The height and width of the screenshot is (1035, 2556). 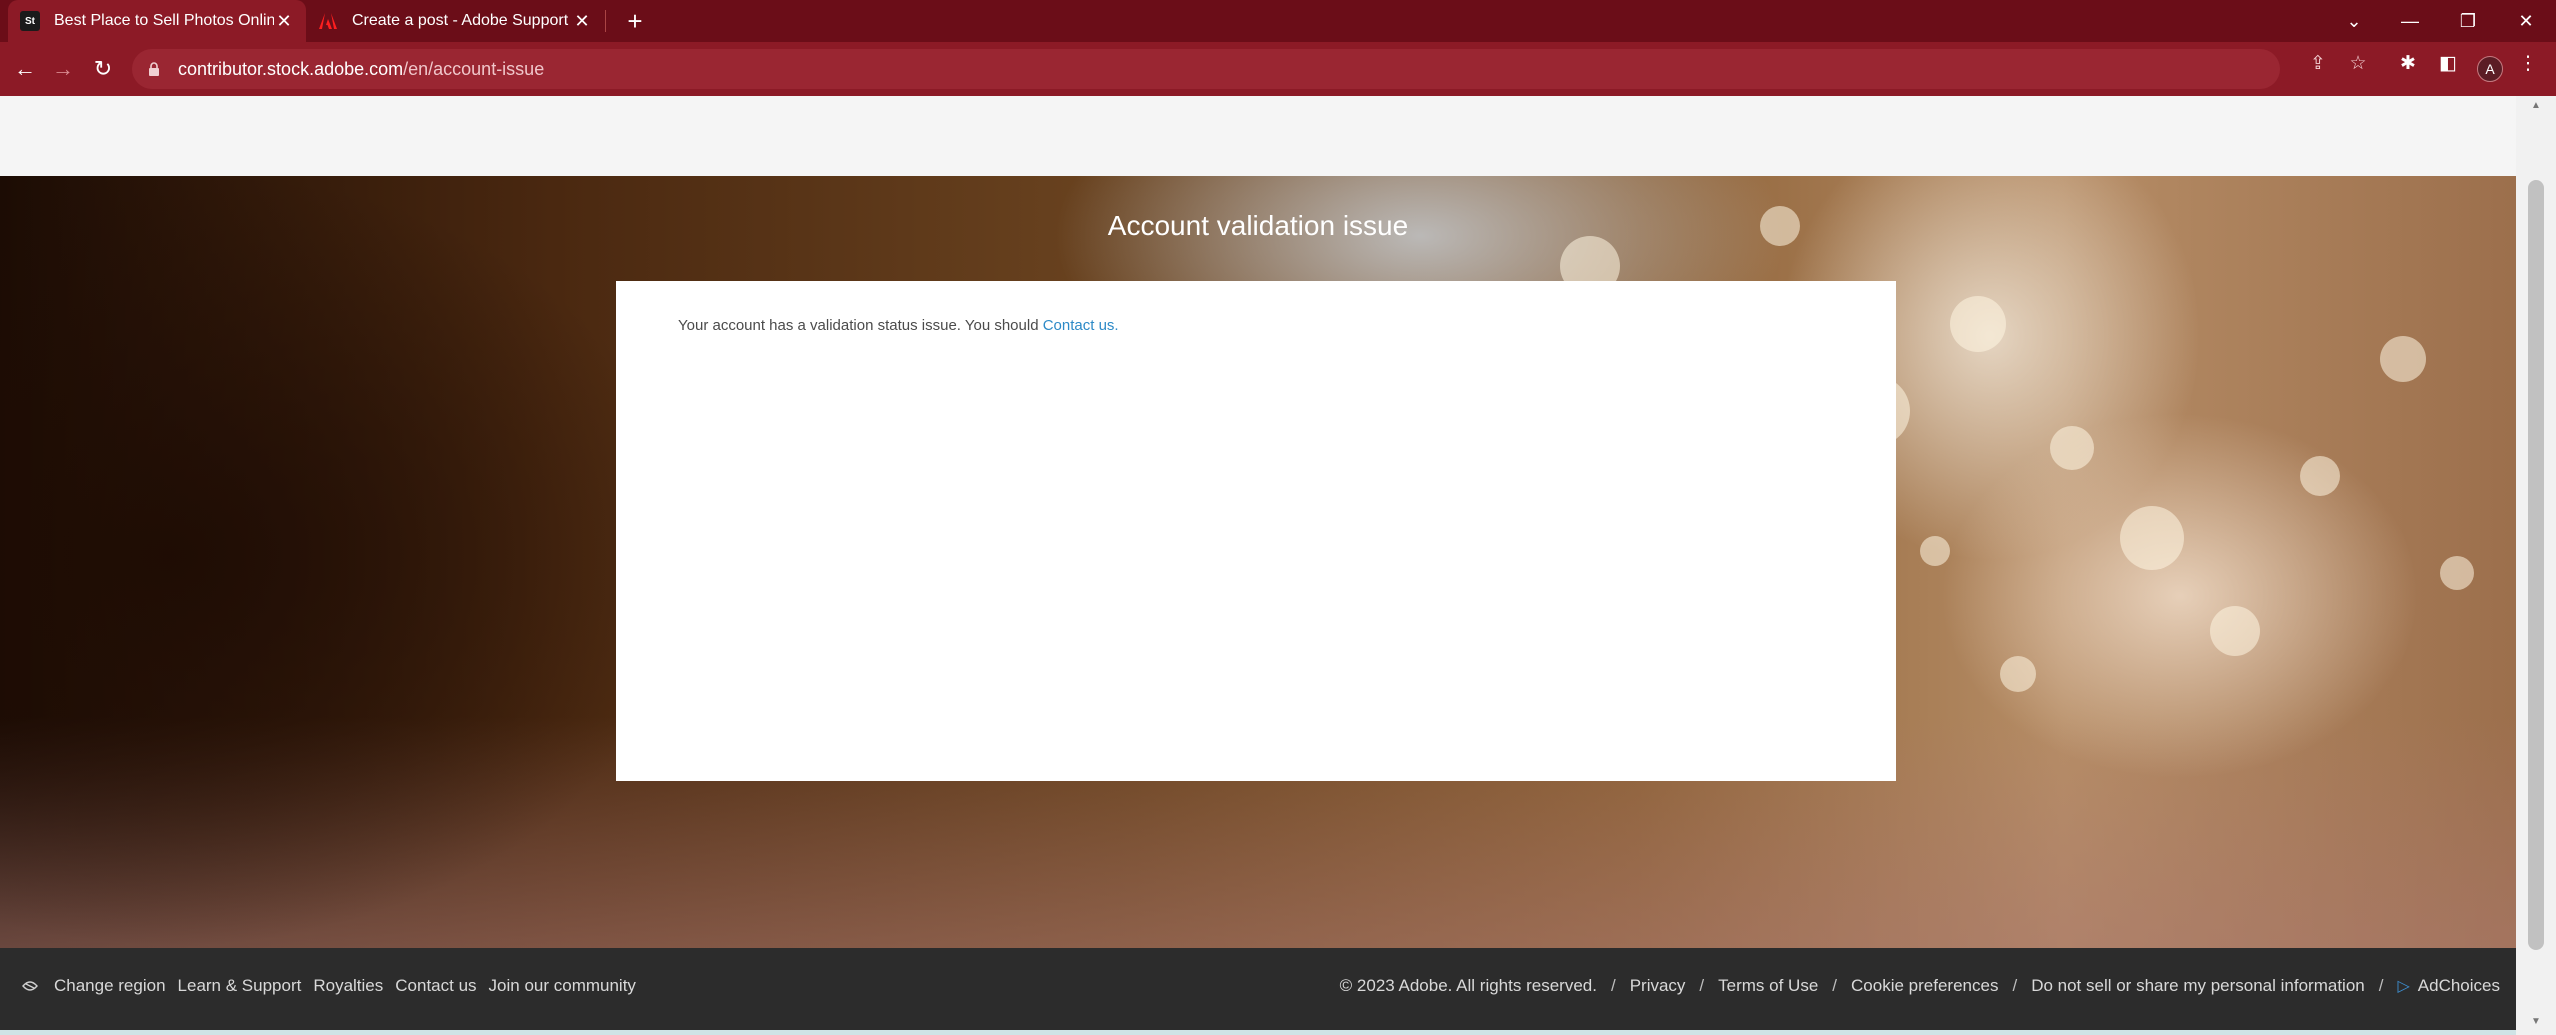 What do you see at coordinates (2408, 63) in the screenshot?
I see `extensions-puzzle-icon: ✱` at bounding box center [2408, 63].